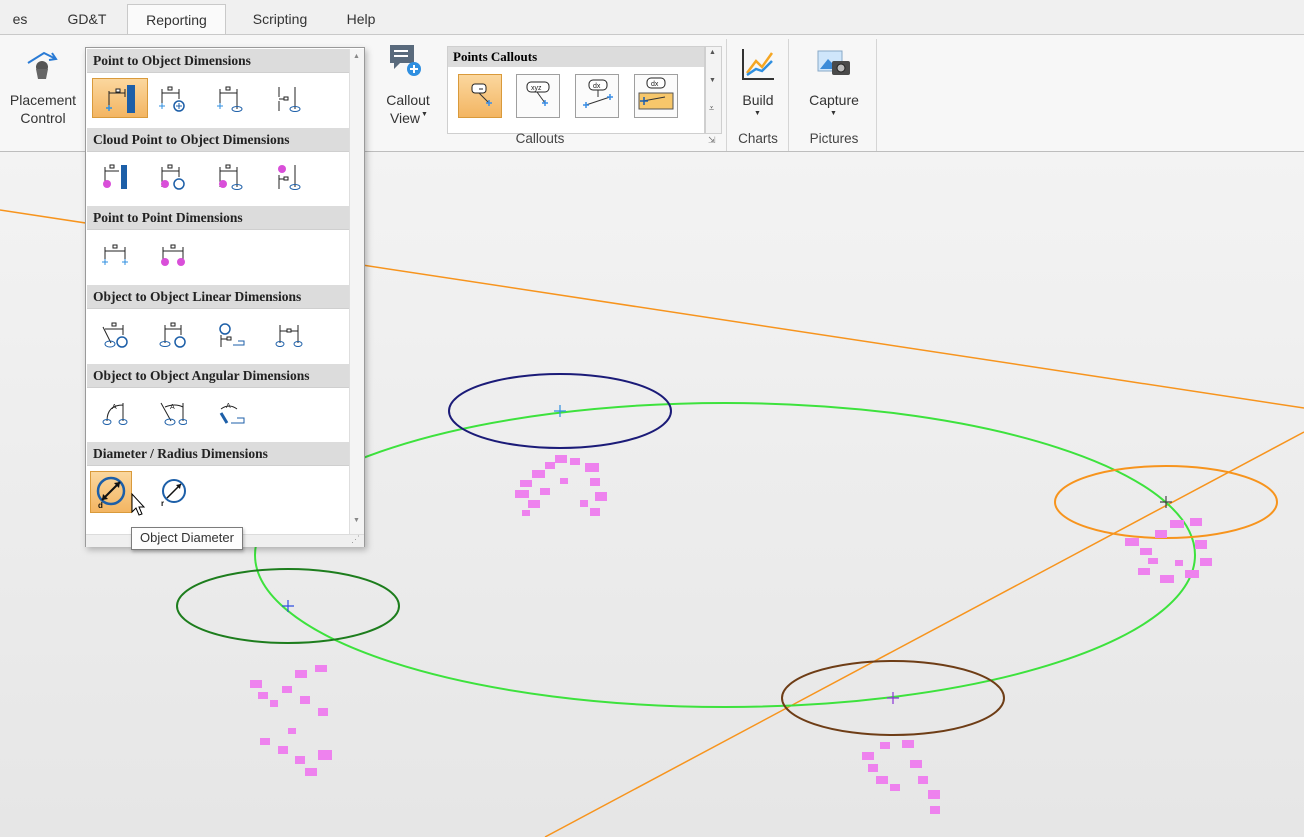 Image resolution: width=1304 pixels, height=837 pixels. Describe the element at coordinates (218, 454) in the screenshot. I see `section-header: Diameter / Radius Dimensions` at that location.